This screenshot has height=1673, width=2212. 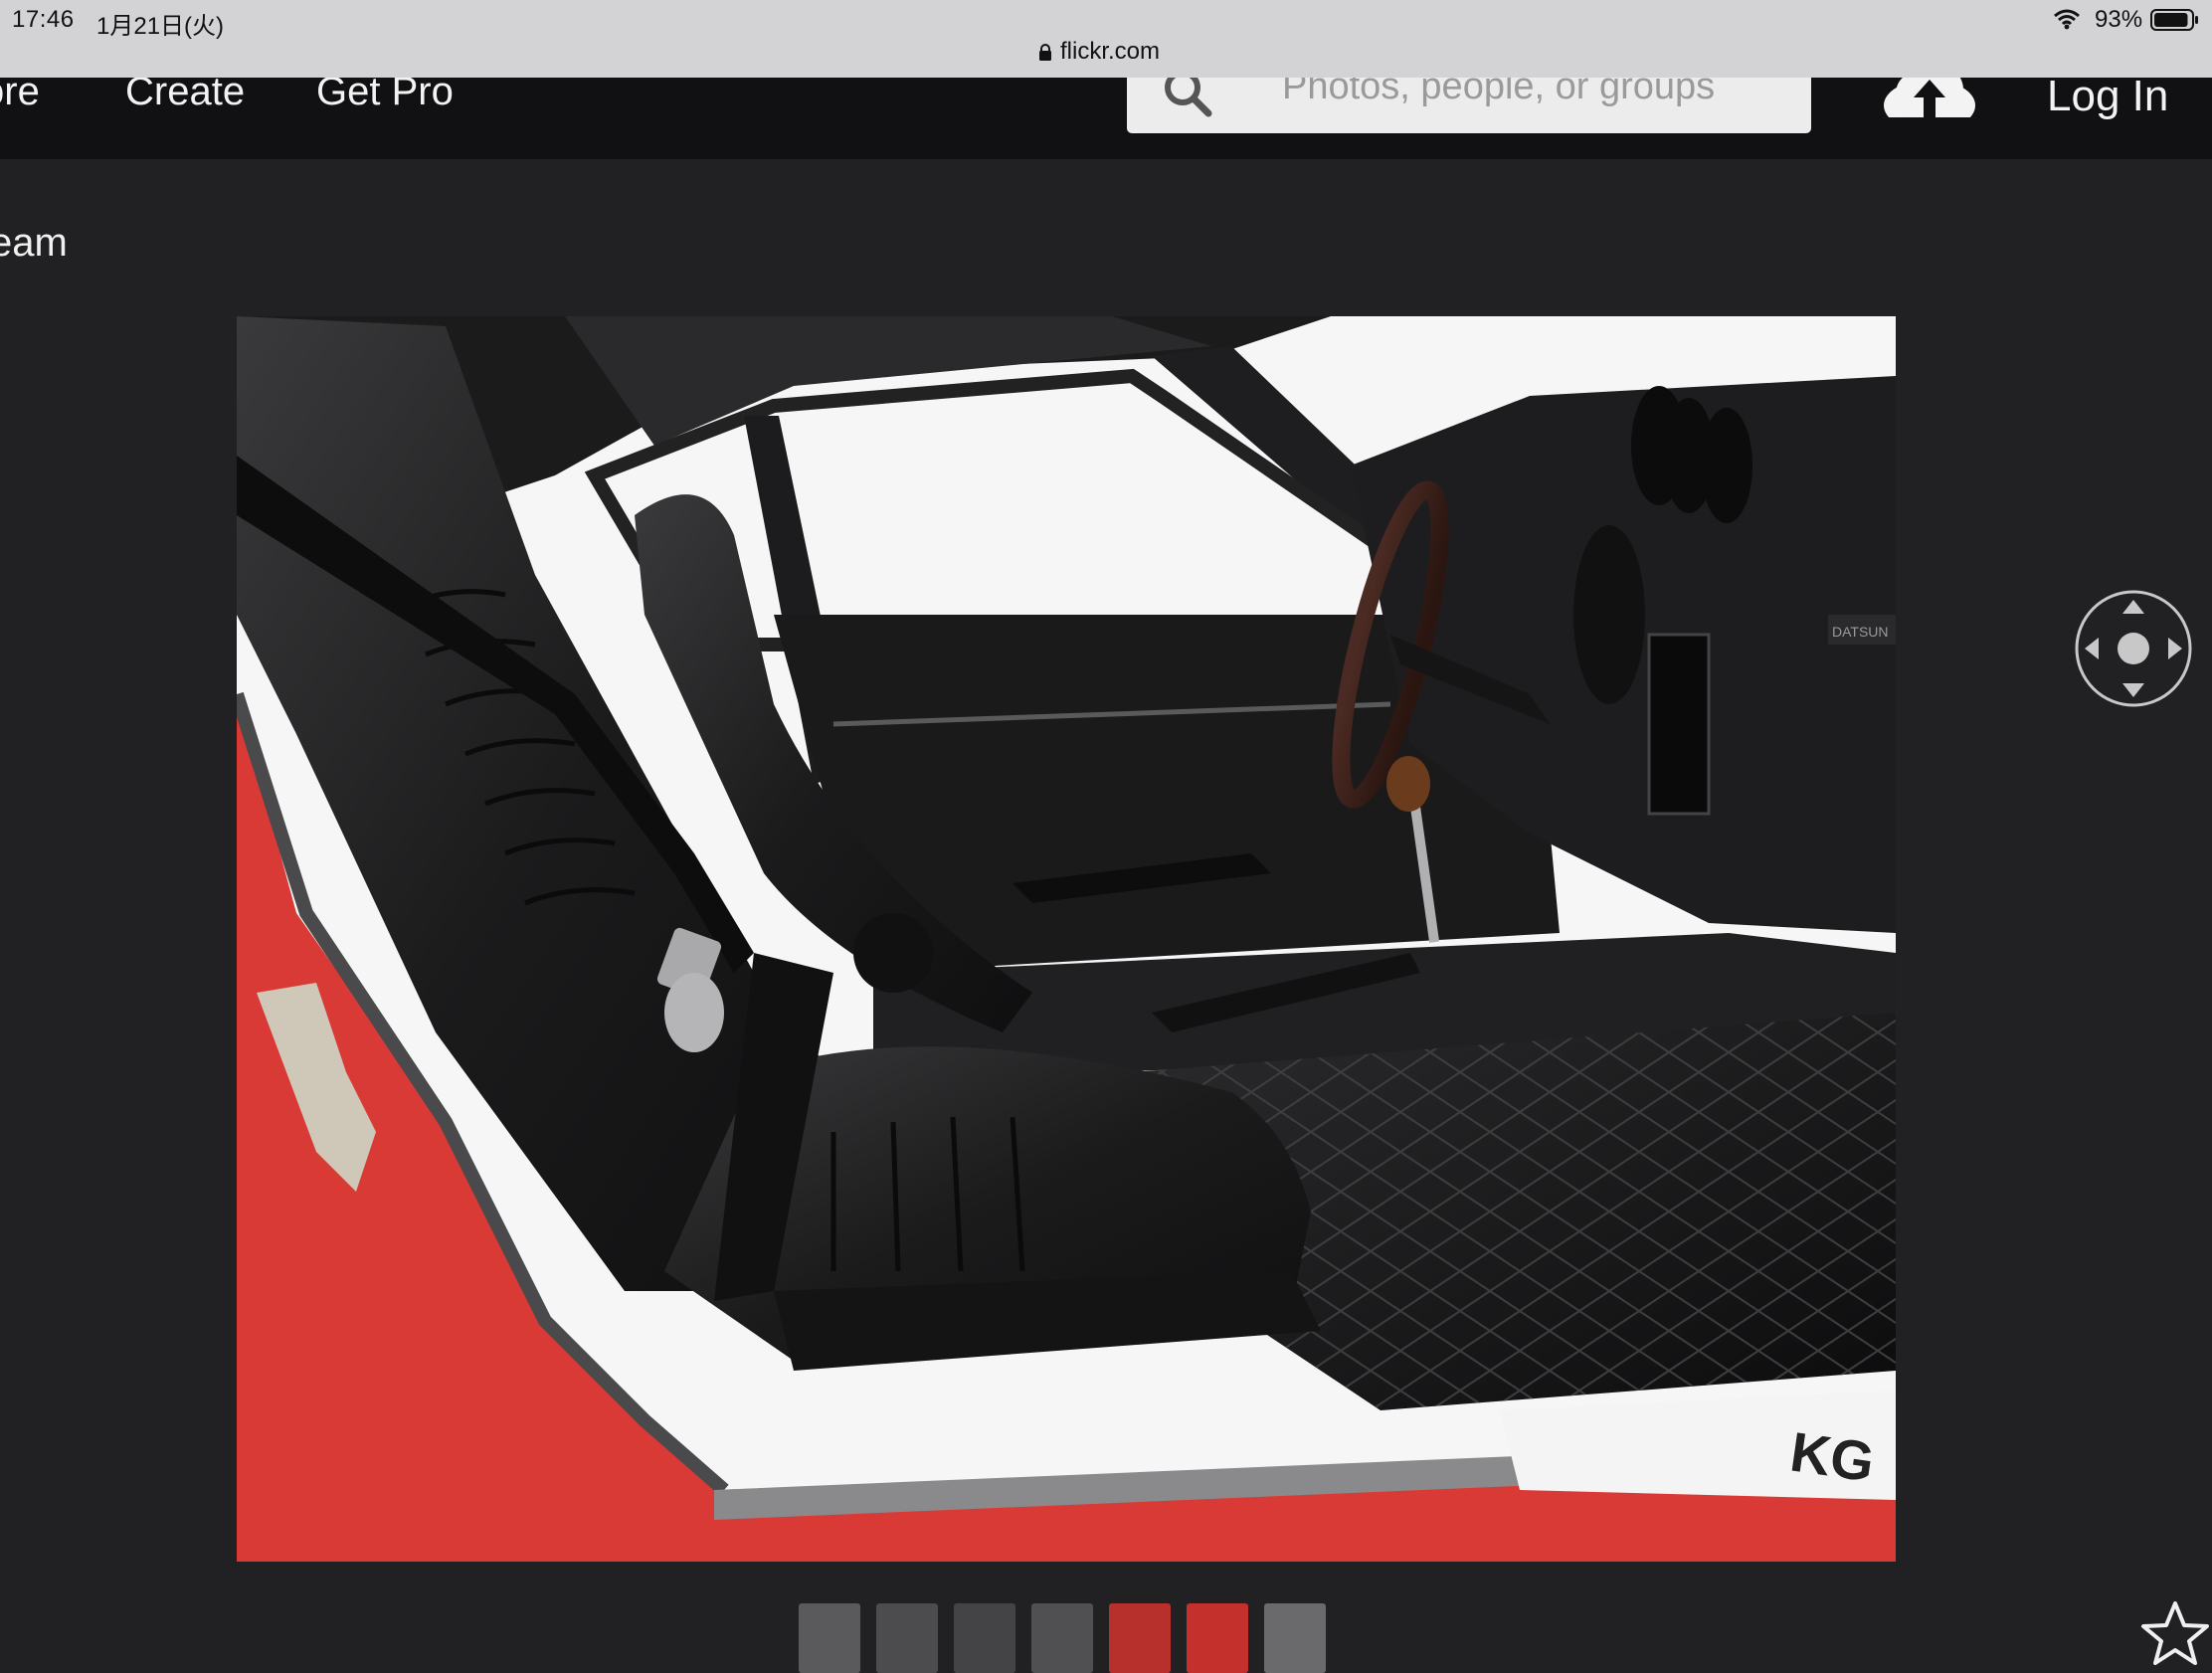 I want to click on address-bar: flickr.com, so click(x=1099, y=52).